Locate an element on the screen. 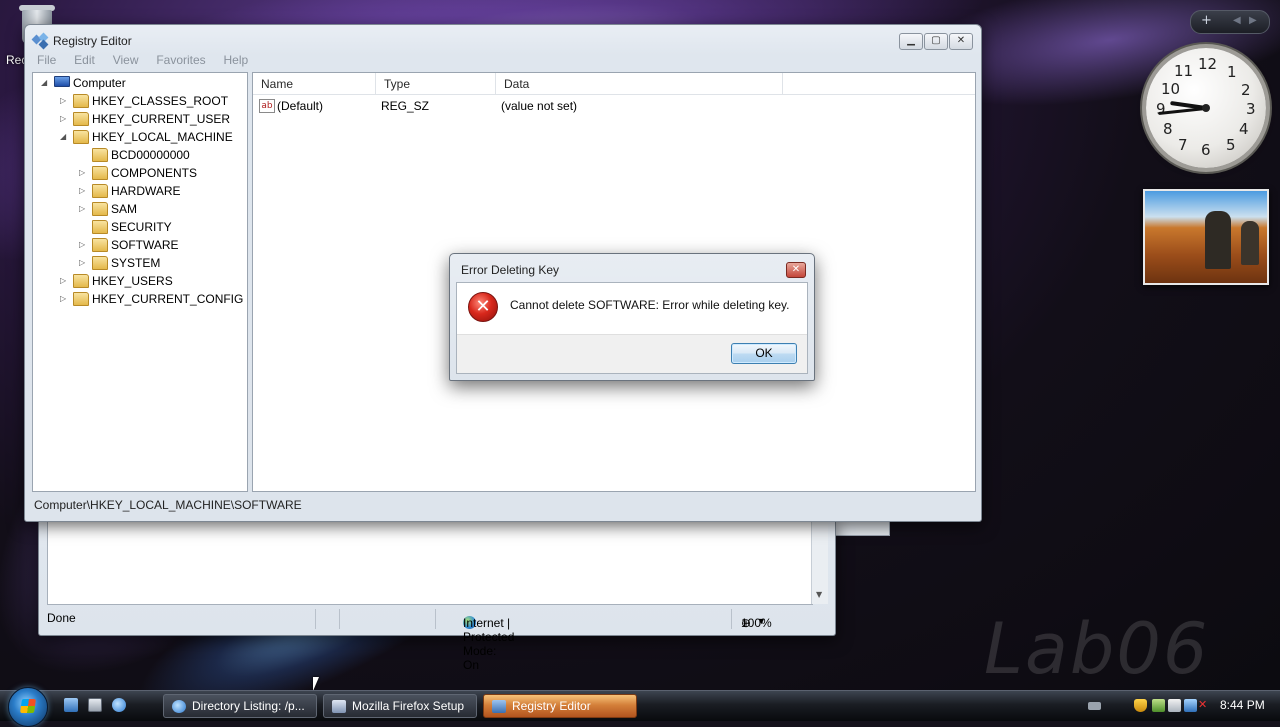 Image resolution: width=1280 pixels, height=727 pixels. add-gadget-icon: + is located at coordinates (1206, 20).